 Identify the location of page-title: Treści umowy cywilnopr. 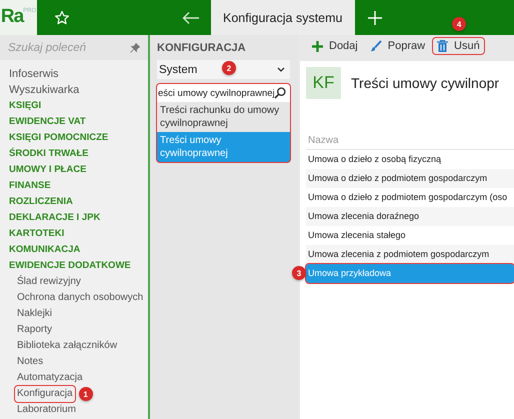
(425, 83).